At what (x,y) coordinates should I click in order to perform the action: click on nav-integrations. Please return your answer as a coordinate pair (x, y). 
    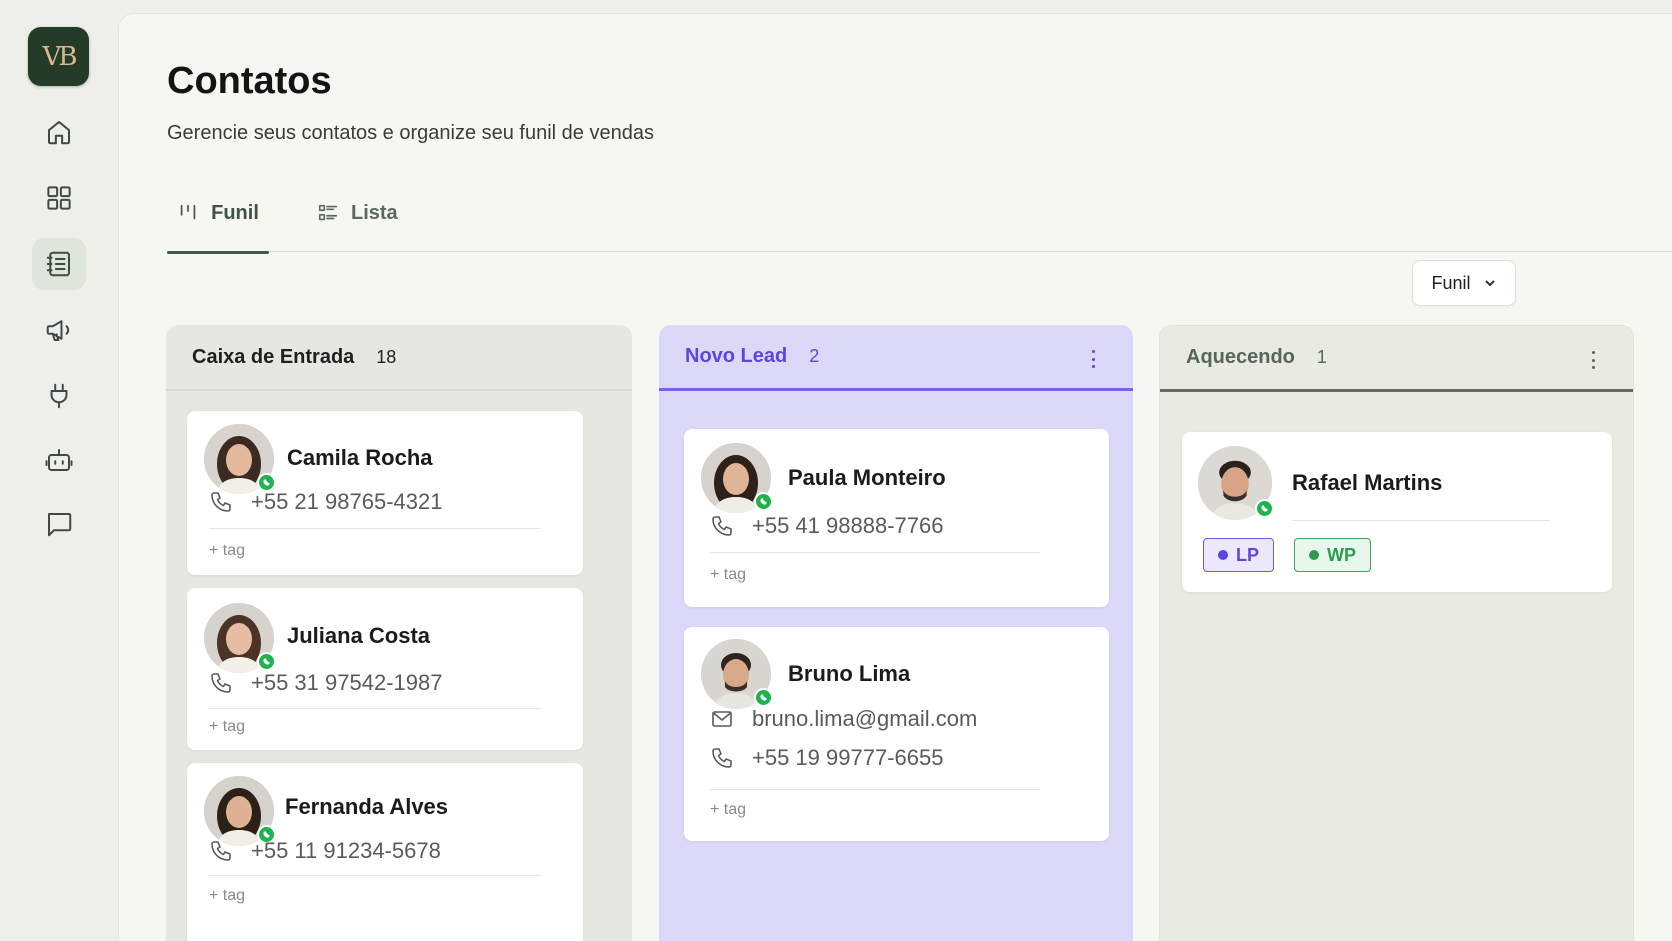
    Looking at the image, I should click on (59, 396).